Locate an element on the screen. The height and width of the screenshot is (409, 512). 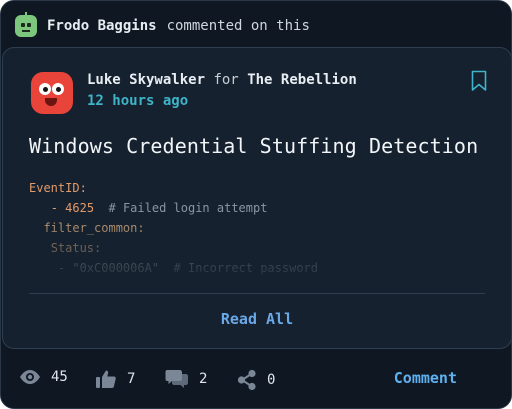
views-stat: 45 is located at coordinates (43, 377).